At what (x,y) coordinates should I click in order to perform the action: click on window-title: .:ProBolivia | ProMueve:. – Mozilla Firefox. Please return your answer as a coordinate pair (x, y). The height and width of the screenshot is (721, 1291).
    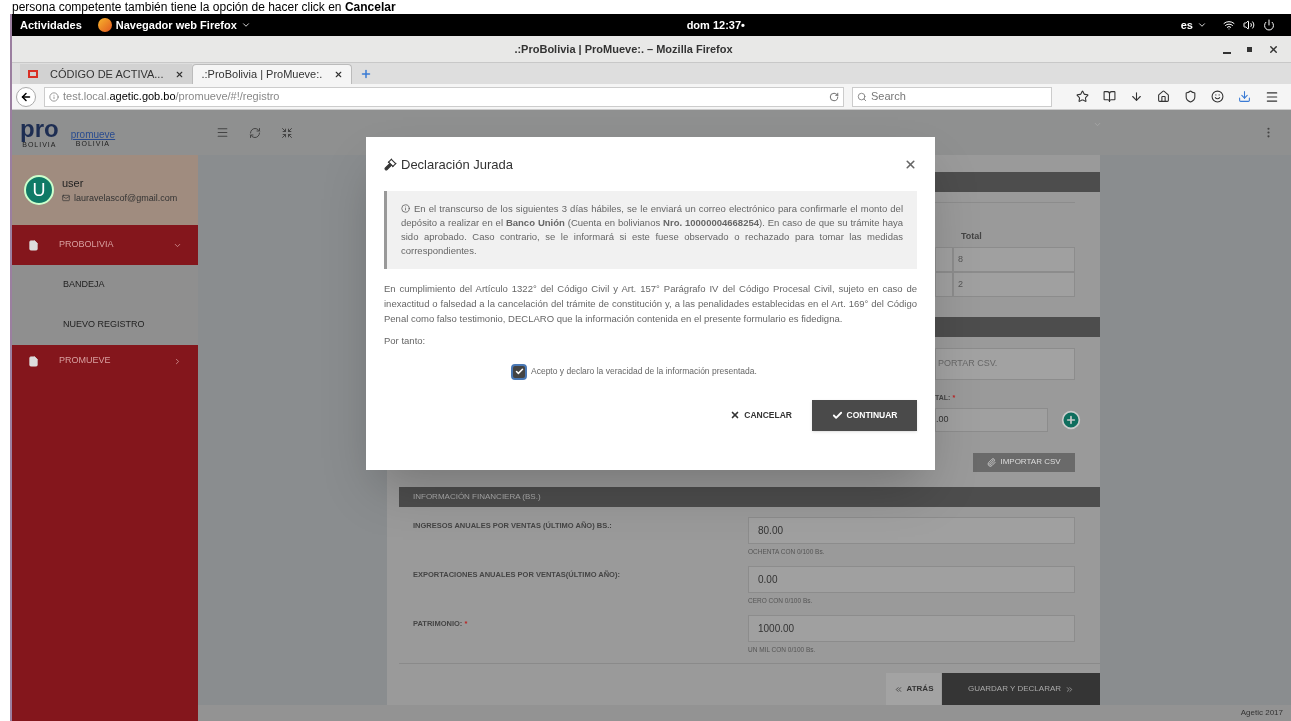
    Looking at the image, I should click on (623, 49).